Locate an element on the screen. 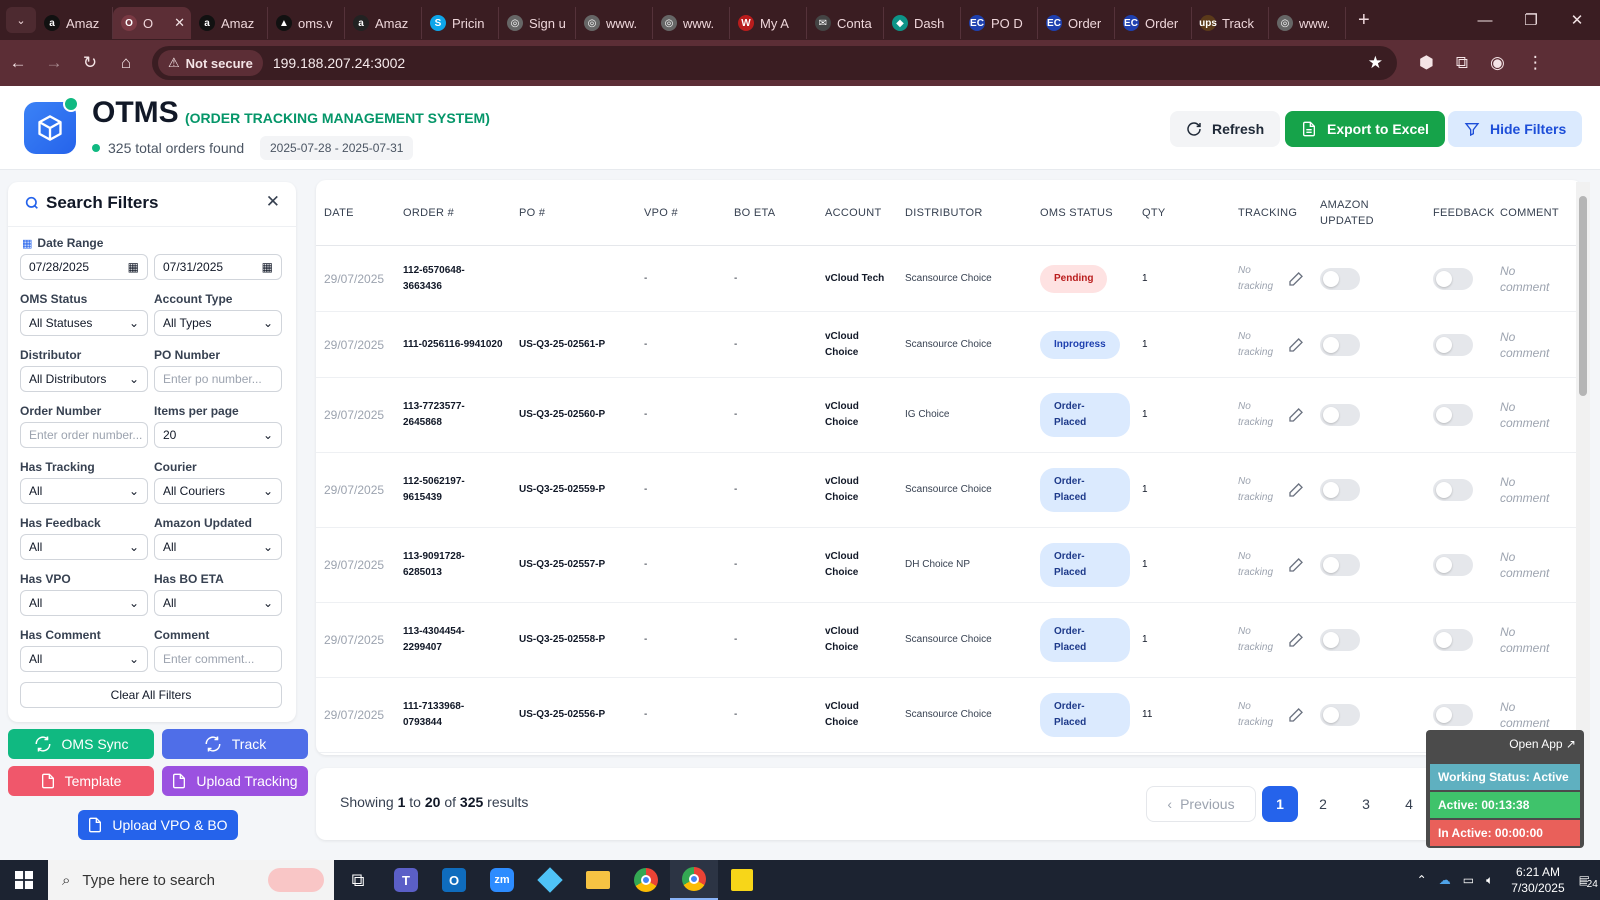 This screenshot has height=900, width=1600. page-number-button: 1 is located at coordinates (1280, 804).